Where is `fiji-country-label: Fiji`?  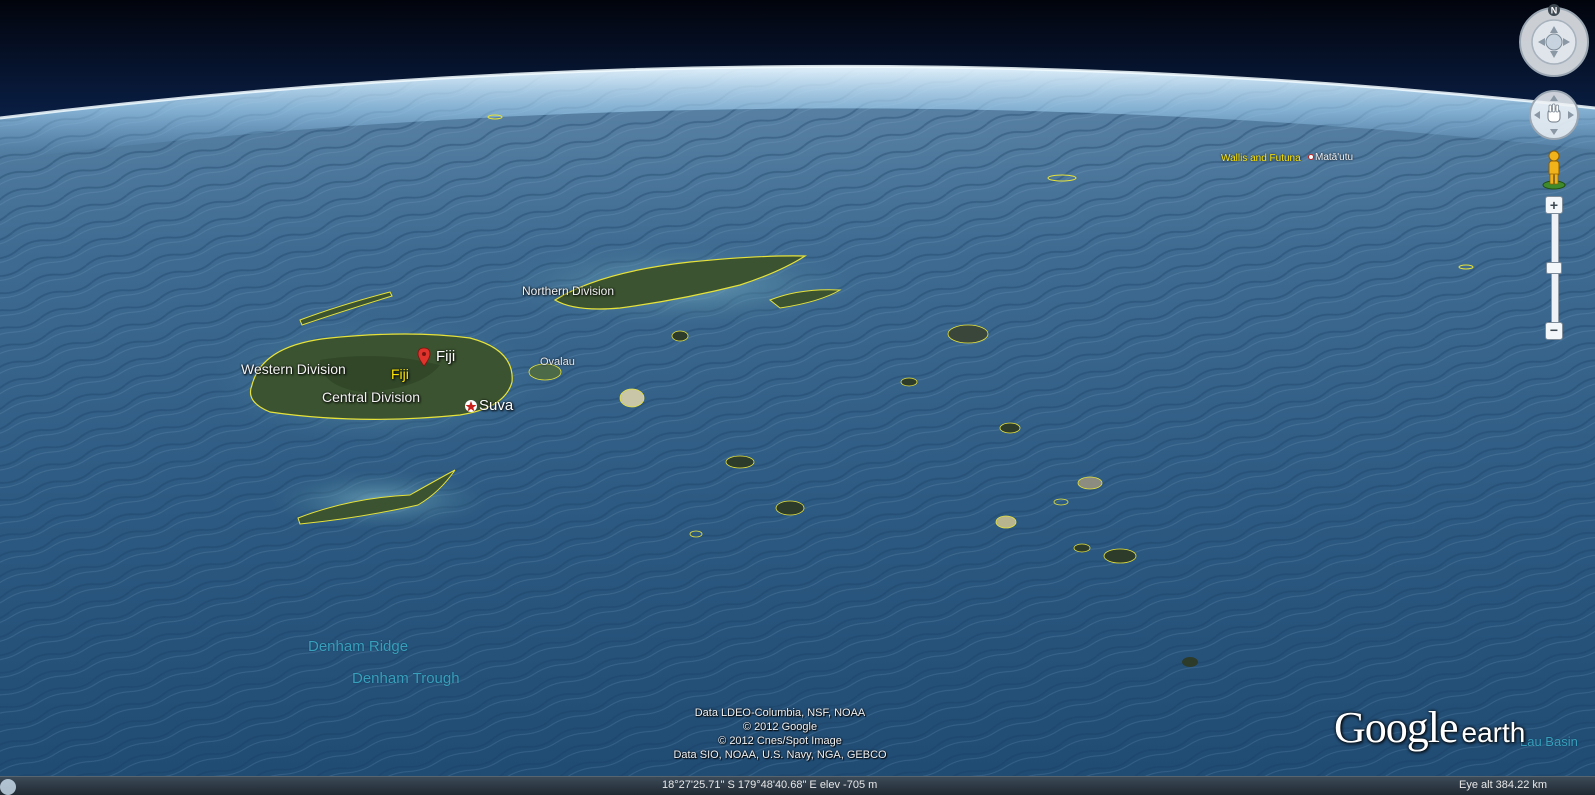 fiji-country-label: Fiji is located at coordinates (400, 374).